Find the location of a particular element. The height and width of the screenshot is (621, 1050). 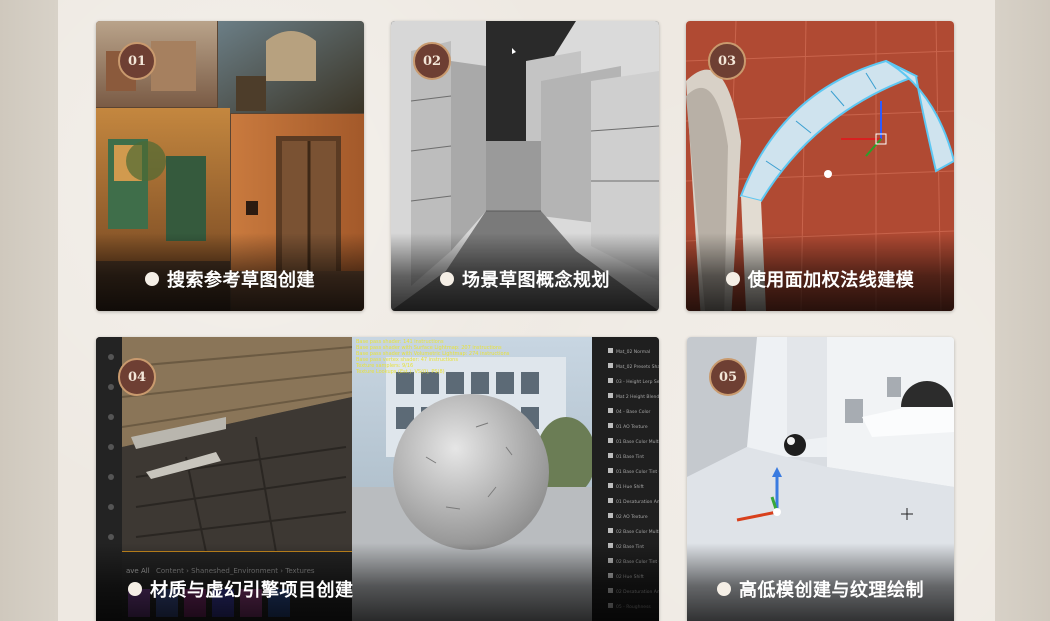

card-caption: 高低模创建与纹理绘制 is located at coordinates (820, 589).